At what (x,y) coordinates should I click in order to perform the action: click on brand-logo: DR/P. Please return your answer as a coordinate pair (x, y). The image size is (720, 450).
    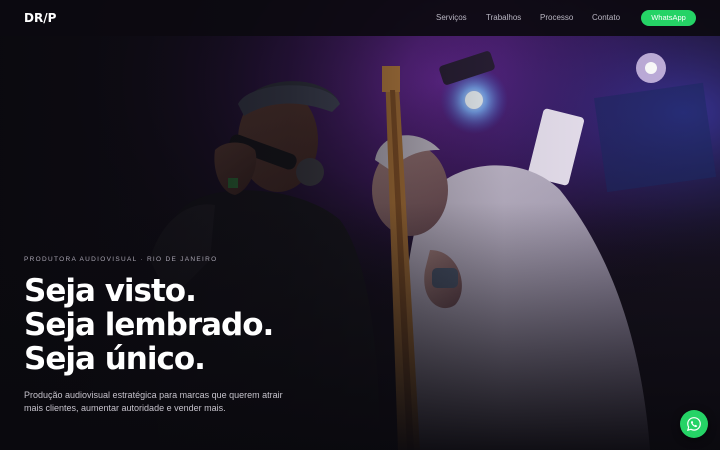
    Looking at the image, I should click on (40, 18).